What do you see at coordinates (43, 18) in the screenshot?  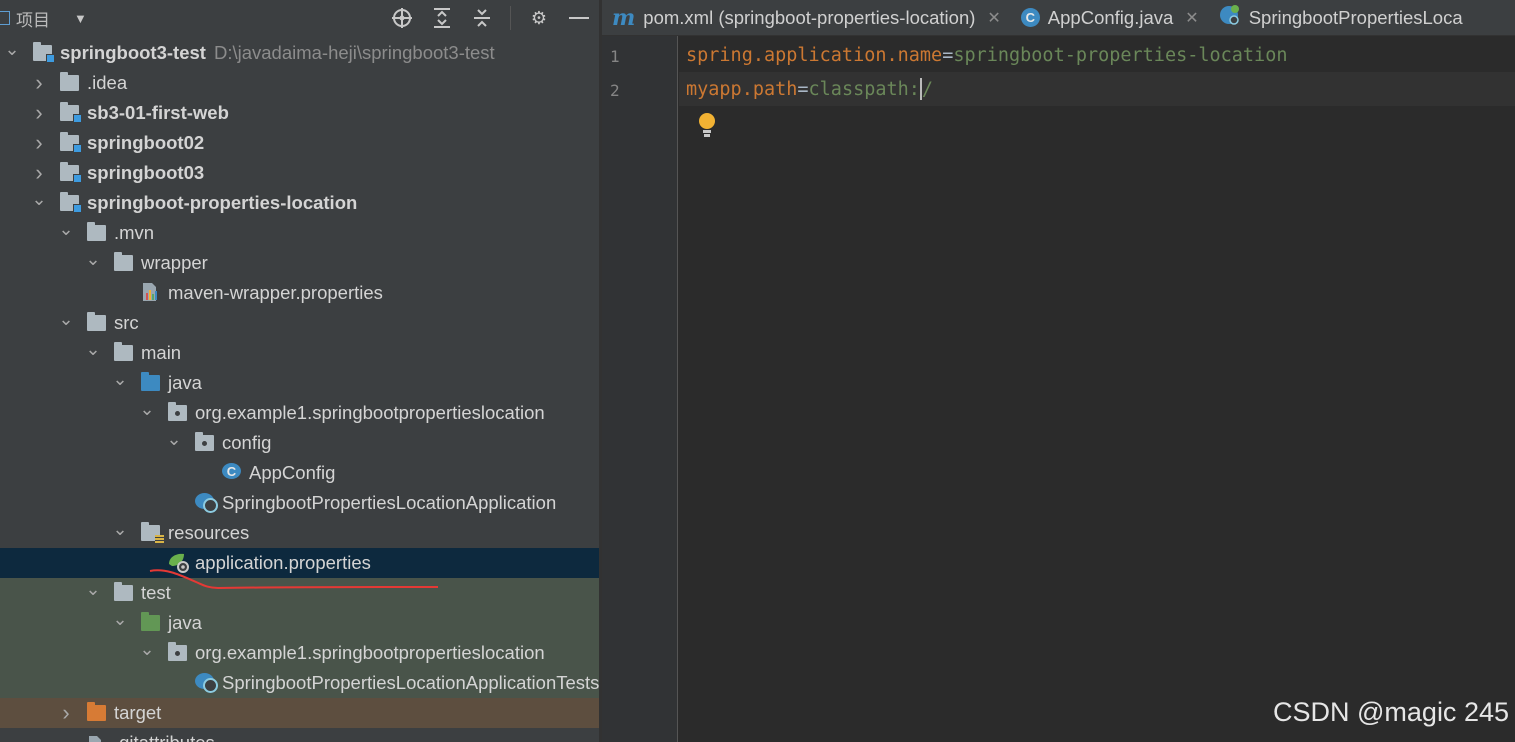 I see `project-view-selector: 项目 ▼` at bounding box center [43, 18].